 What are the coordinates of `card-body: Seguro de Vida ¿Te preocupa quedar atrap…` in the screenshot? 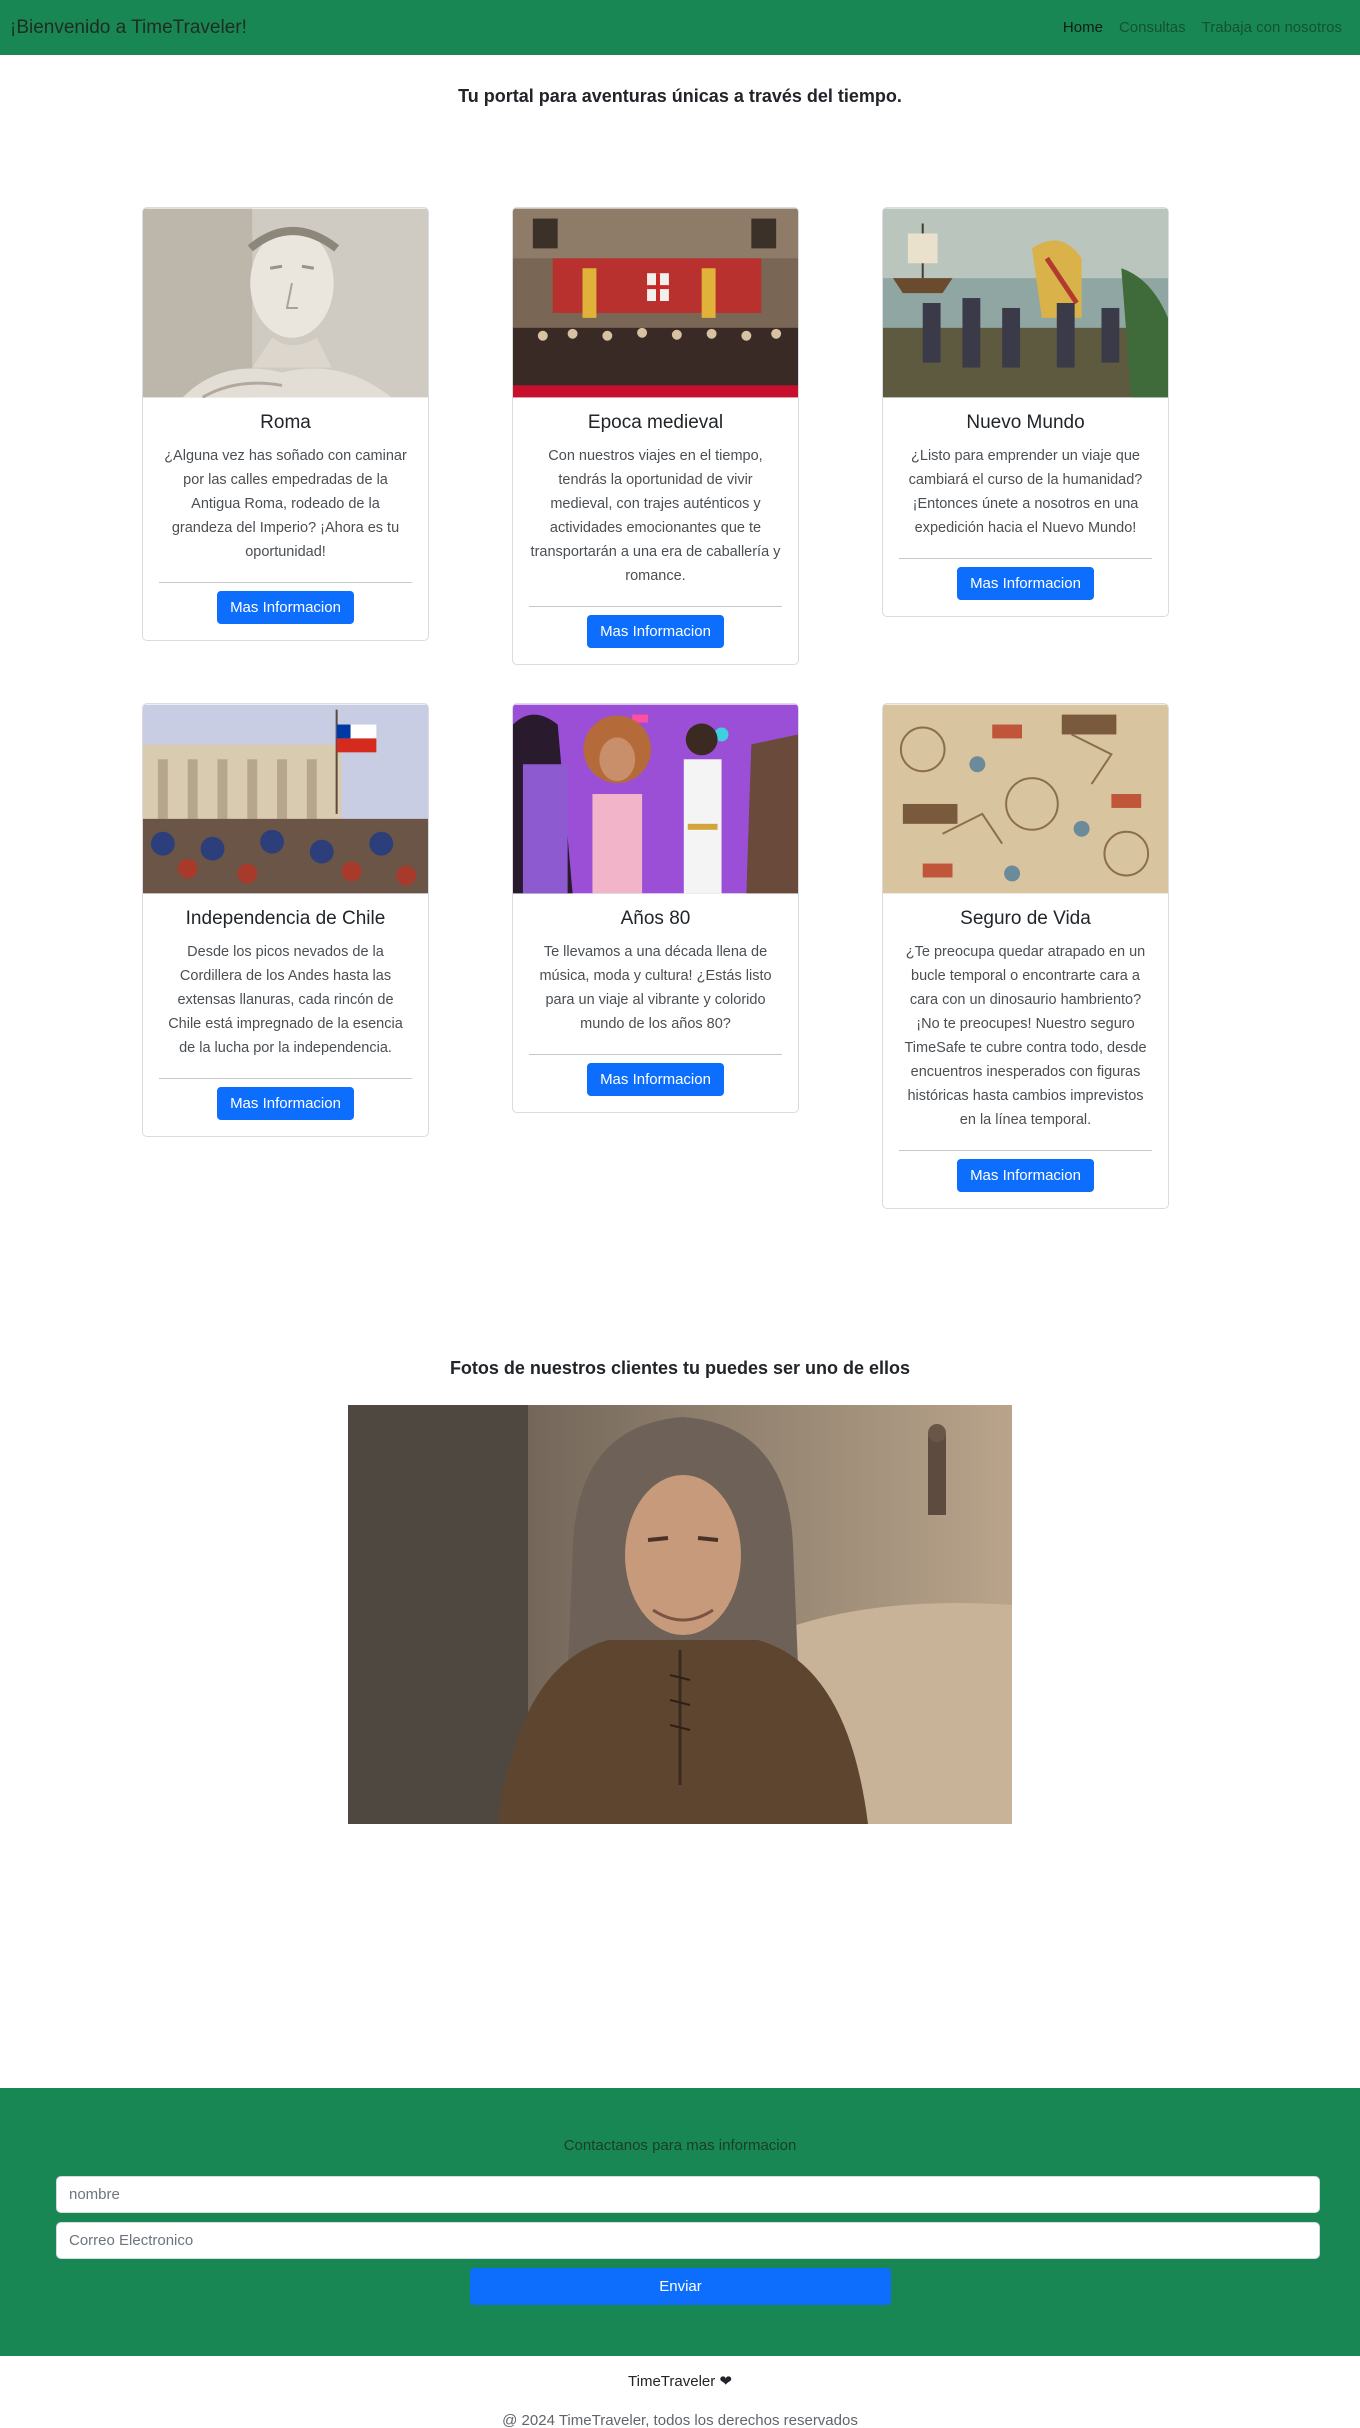 It's located at (1025, 1051).